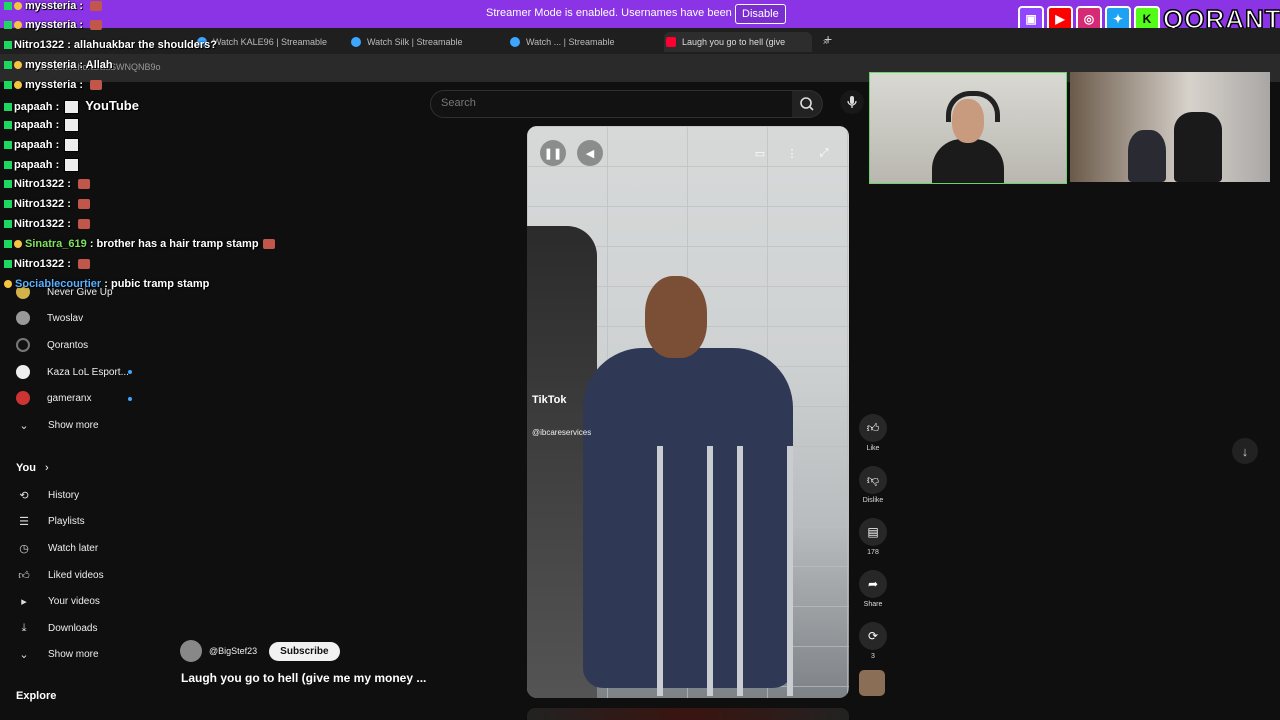 The height and width of the screenshot is (720, 1280). Describe the element at coordinates (71, 106) in the screenshot. I see `chat-message: papaah : YouTube` at that location.